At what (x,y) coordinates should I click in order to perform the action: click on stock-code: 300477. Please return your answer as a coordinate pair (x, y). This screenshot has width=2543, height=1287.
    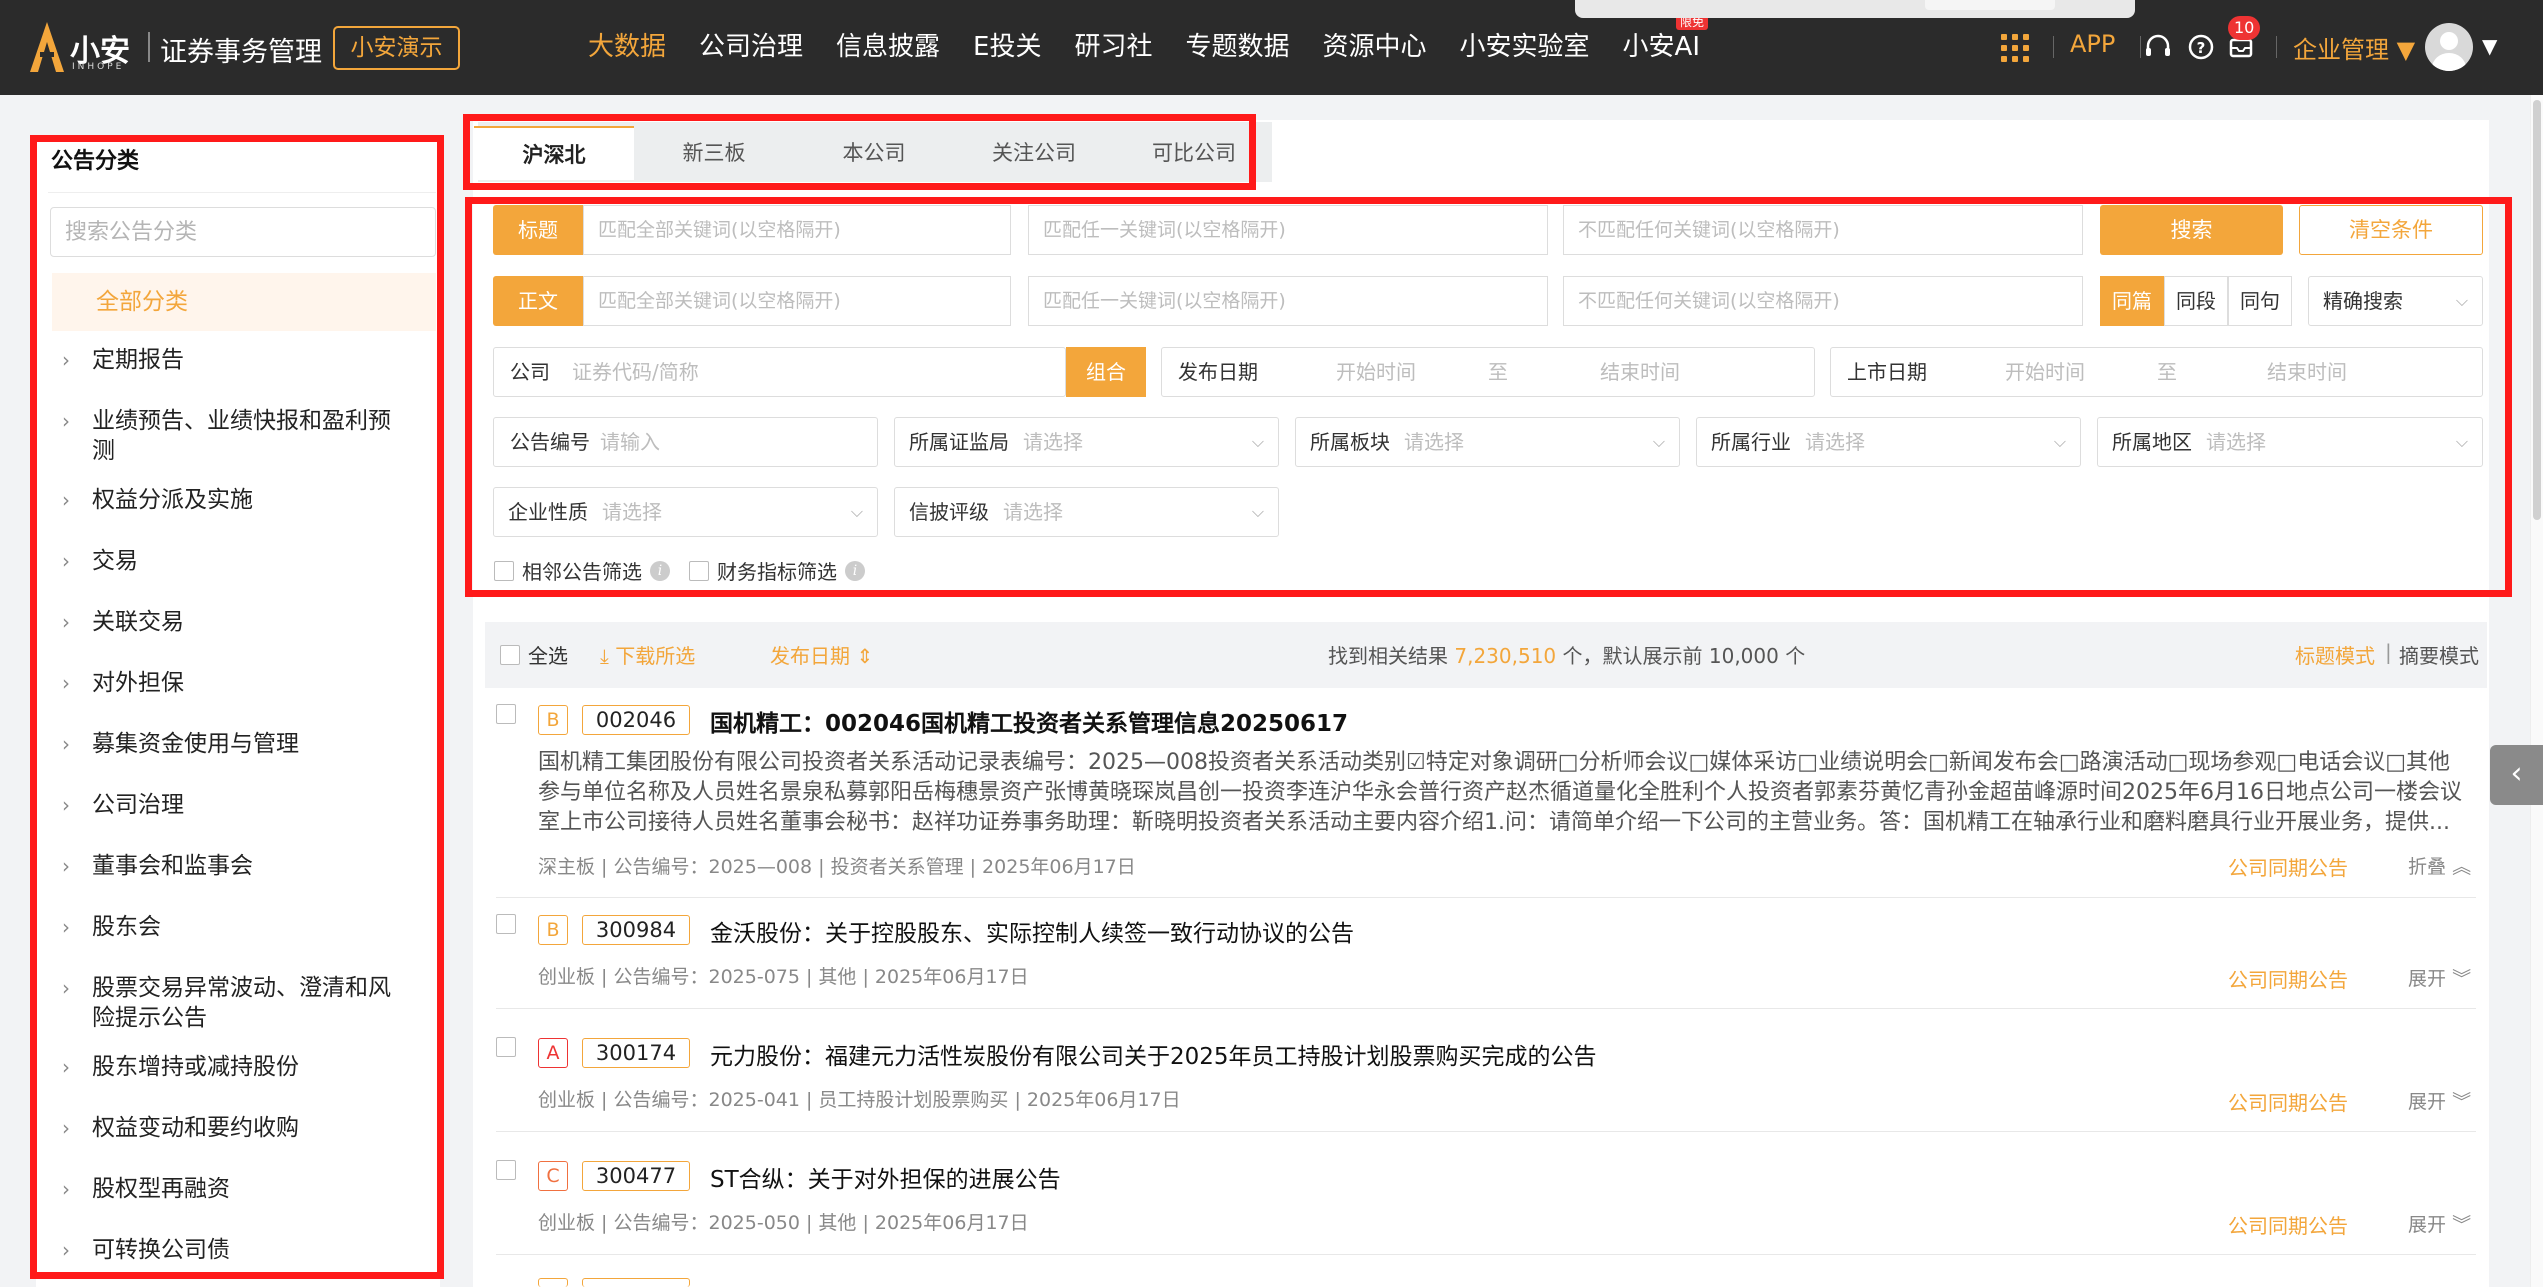
    Looking at the image, I should click on (636, 1176).